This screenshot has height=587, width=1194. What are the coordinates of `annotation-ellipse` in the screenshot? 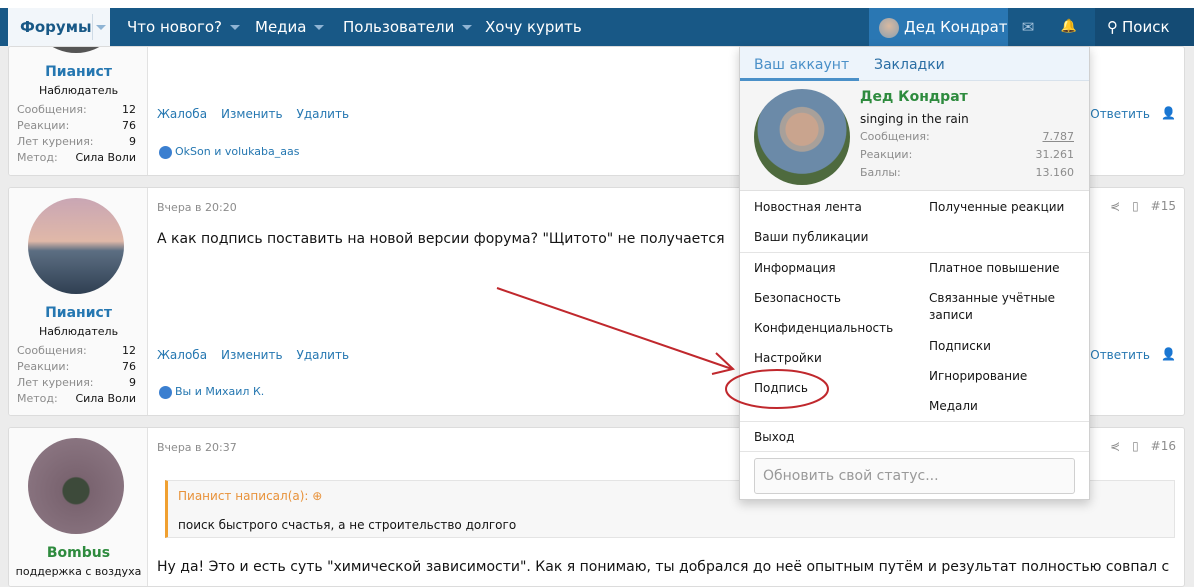 It's located at (777, 389).